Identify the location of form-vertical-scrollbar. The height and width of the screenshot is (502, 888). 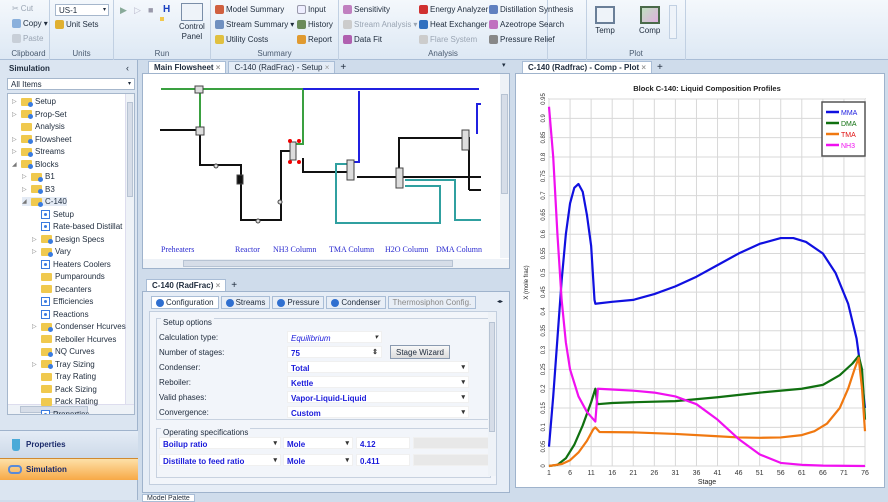
(492, 394).